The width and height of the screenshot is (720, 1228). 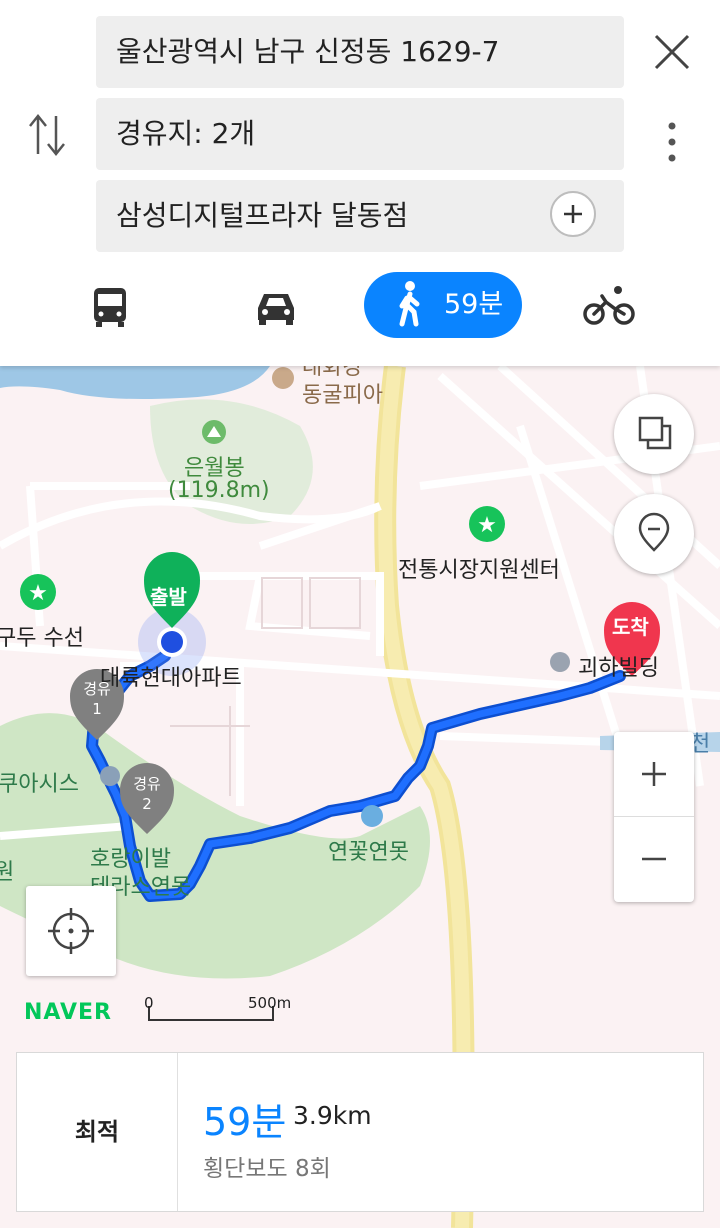 I want to click on close-icon, so click(x=672, y=52).